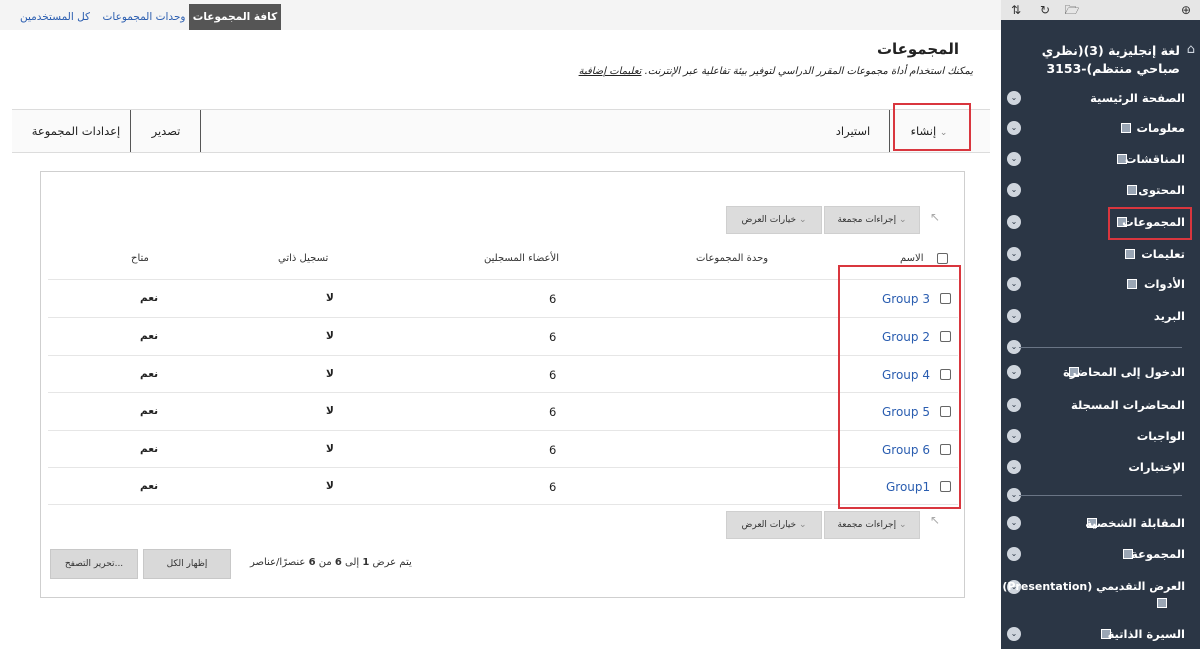 This screenshot has height=649, width=1200. I want to click on folder-icon: 🗁, so click(1072, 10).